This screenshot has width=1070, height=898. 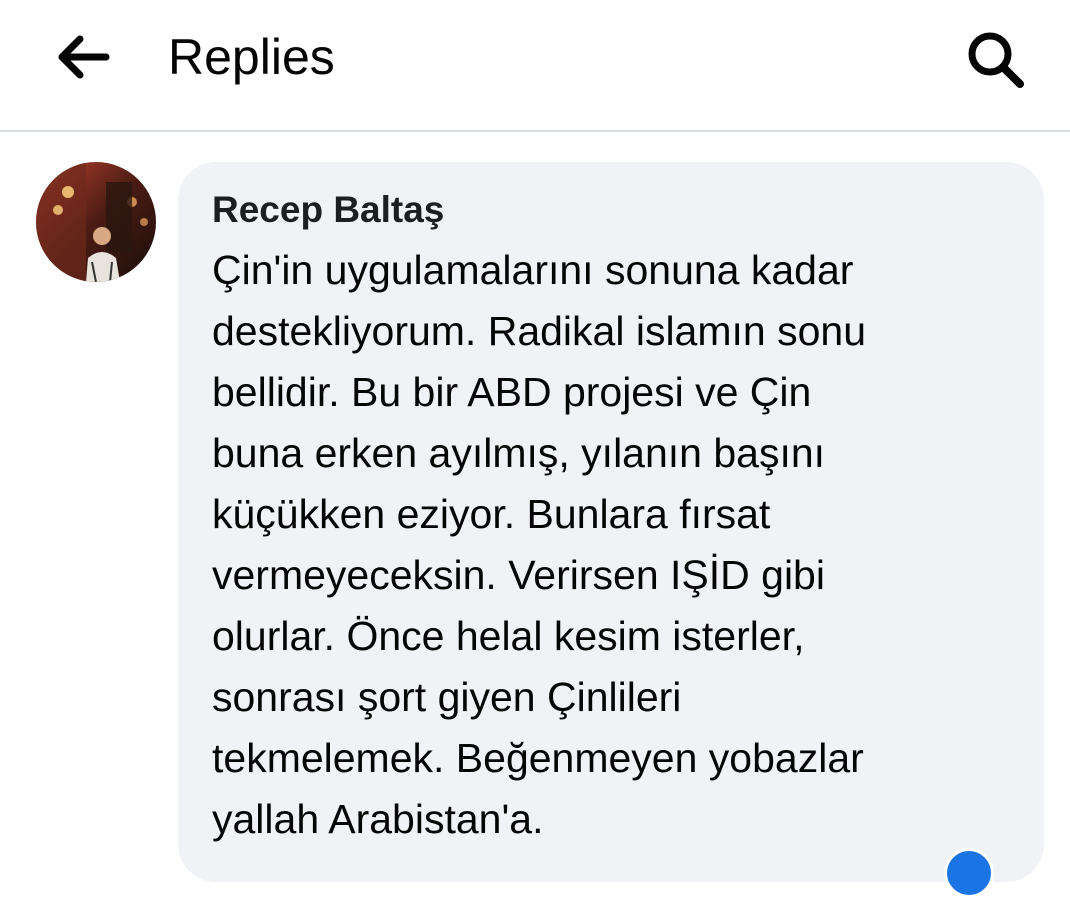 I want to click on reaction-badge-icon, so click(x=969, y=873).